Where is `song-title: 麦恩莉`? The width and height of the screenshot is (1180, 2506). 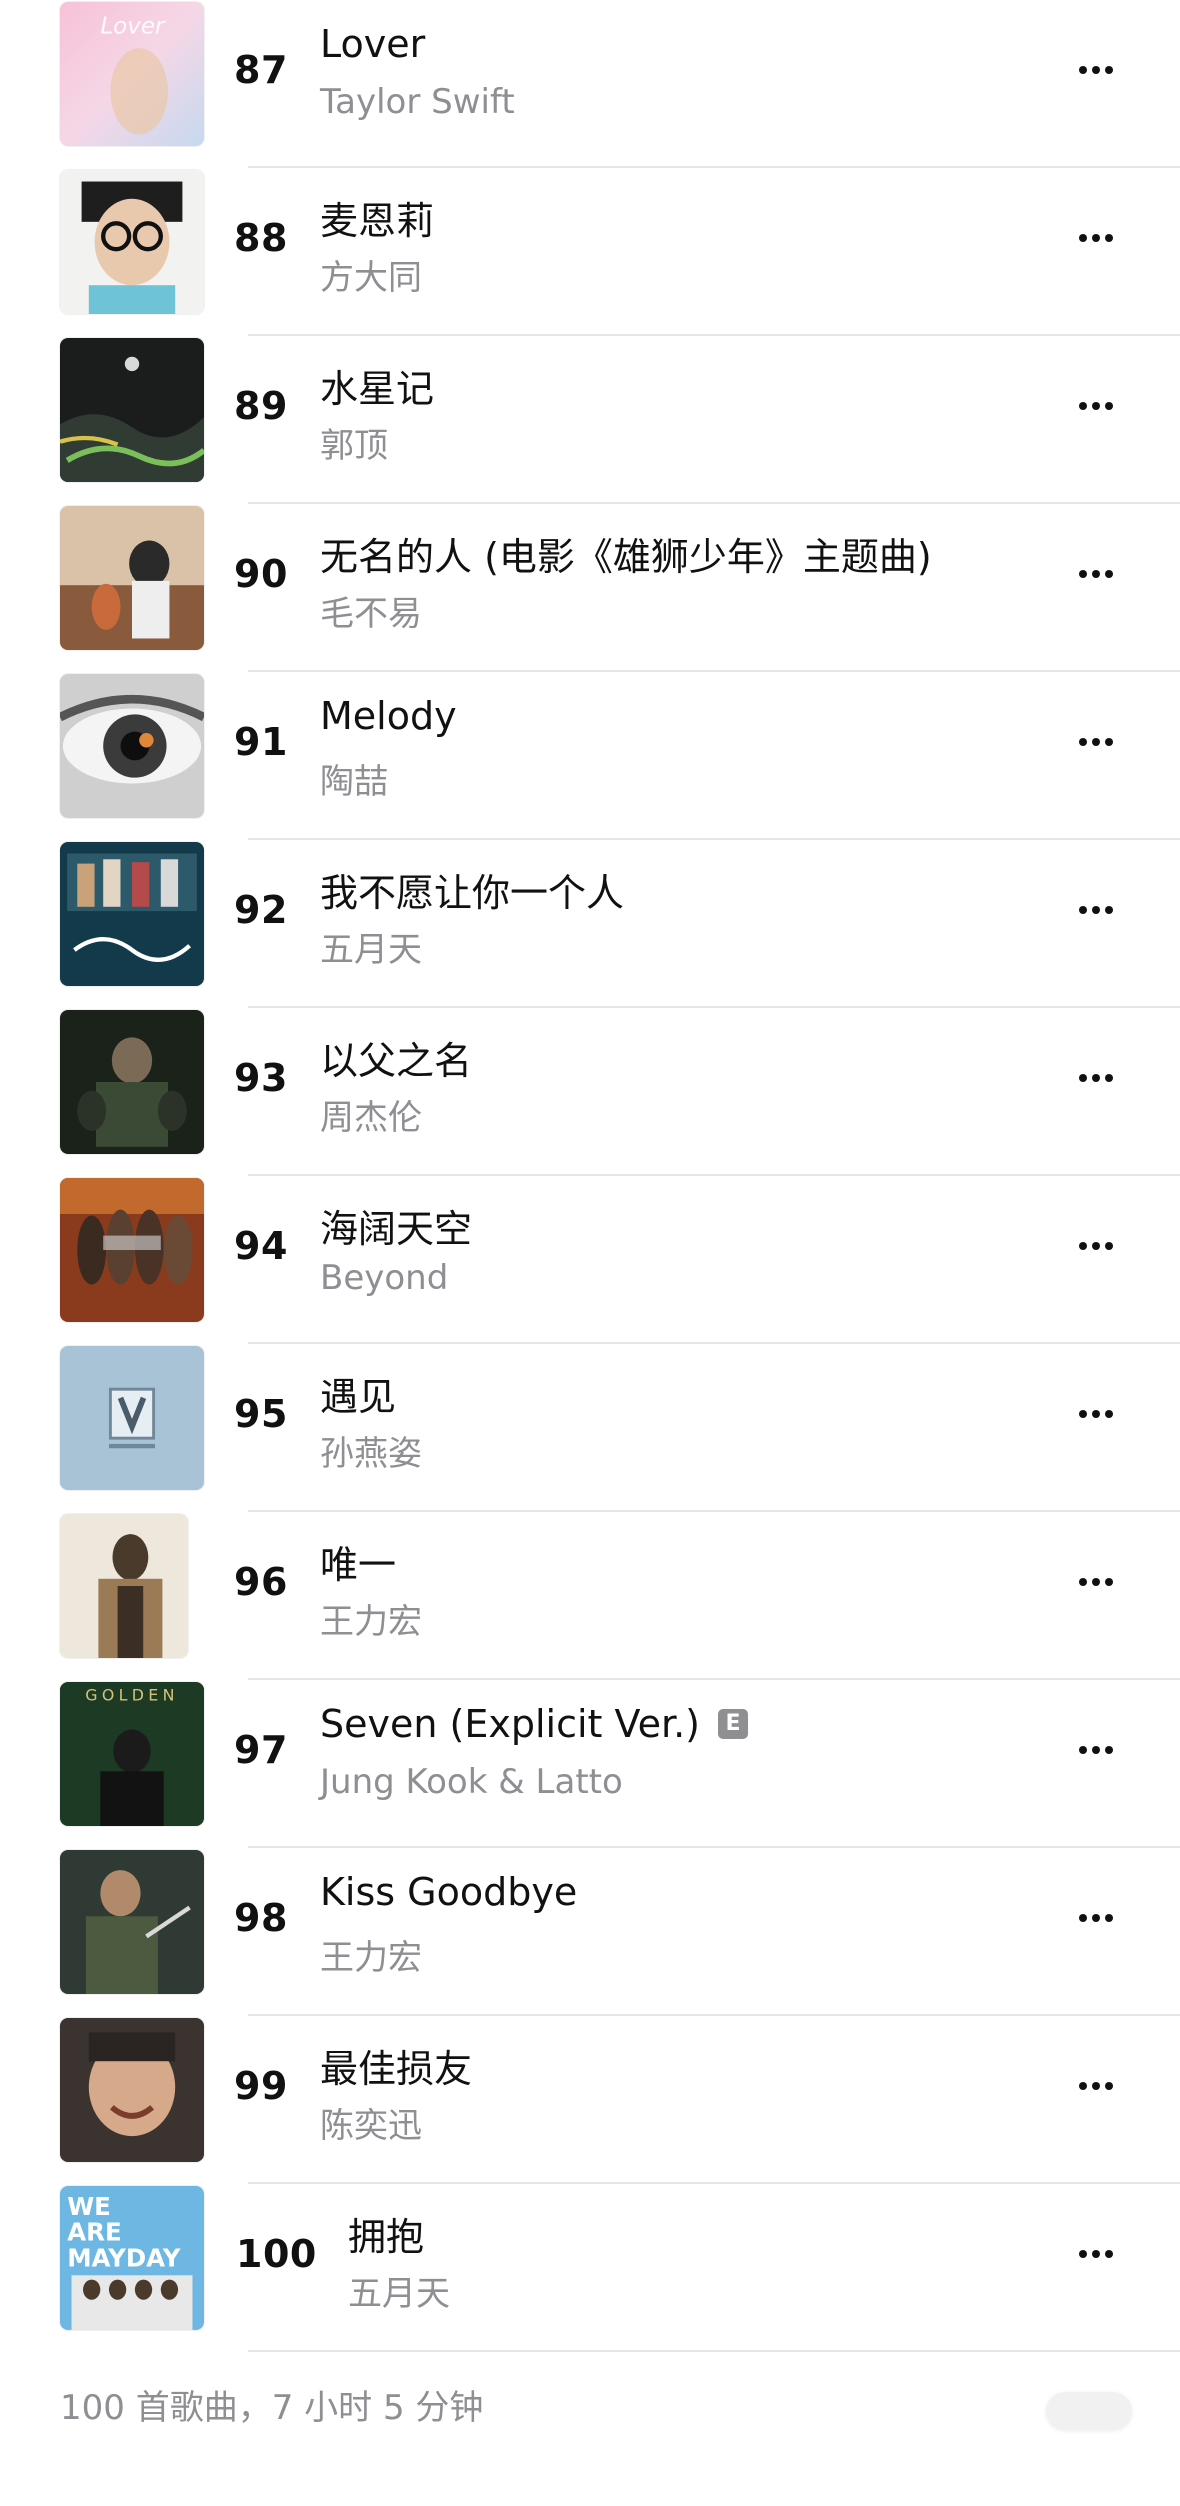 song-title: 麦恩莉 is located at coordinates (377, 217).